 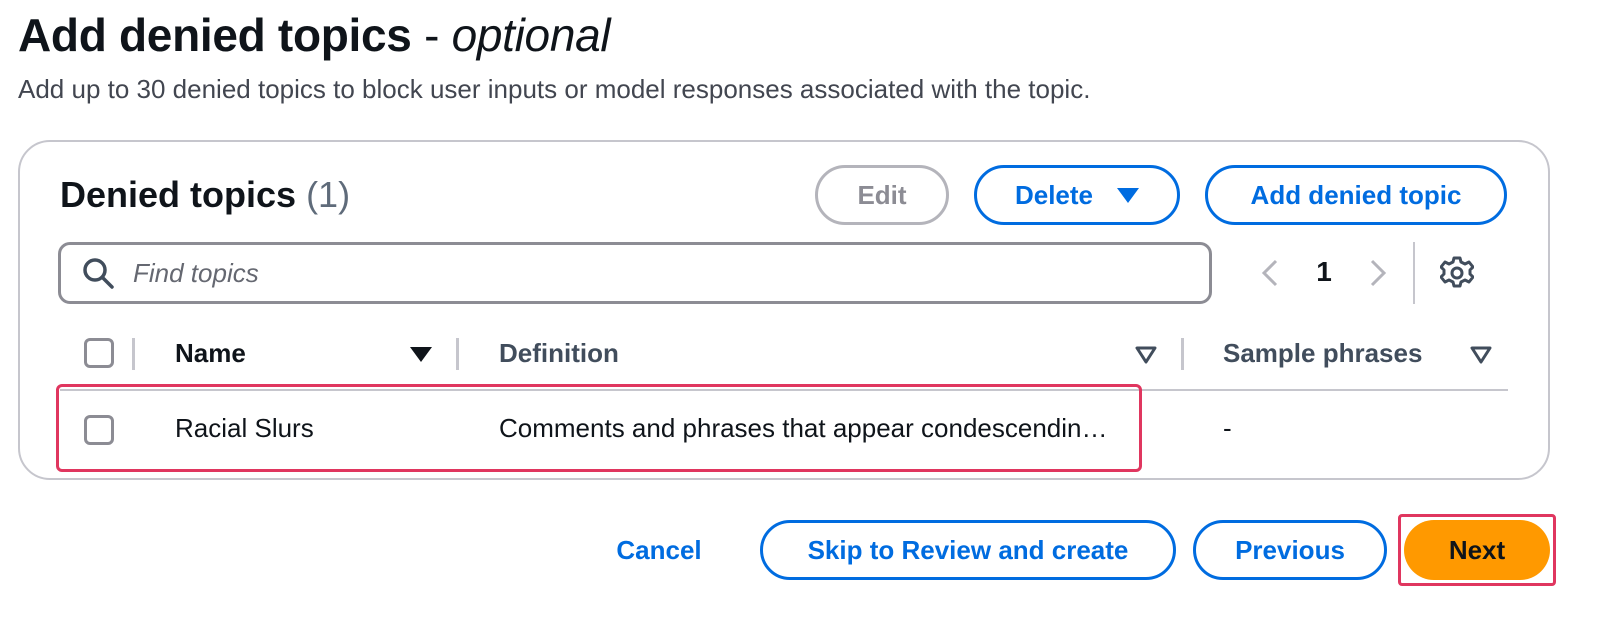 I want to click on column-header-name: Name, so click(x=210, y=353).